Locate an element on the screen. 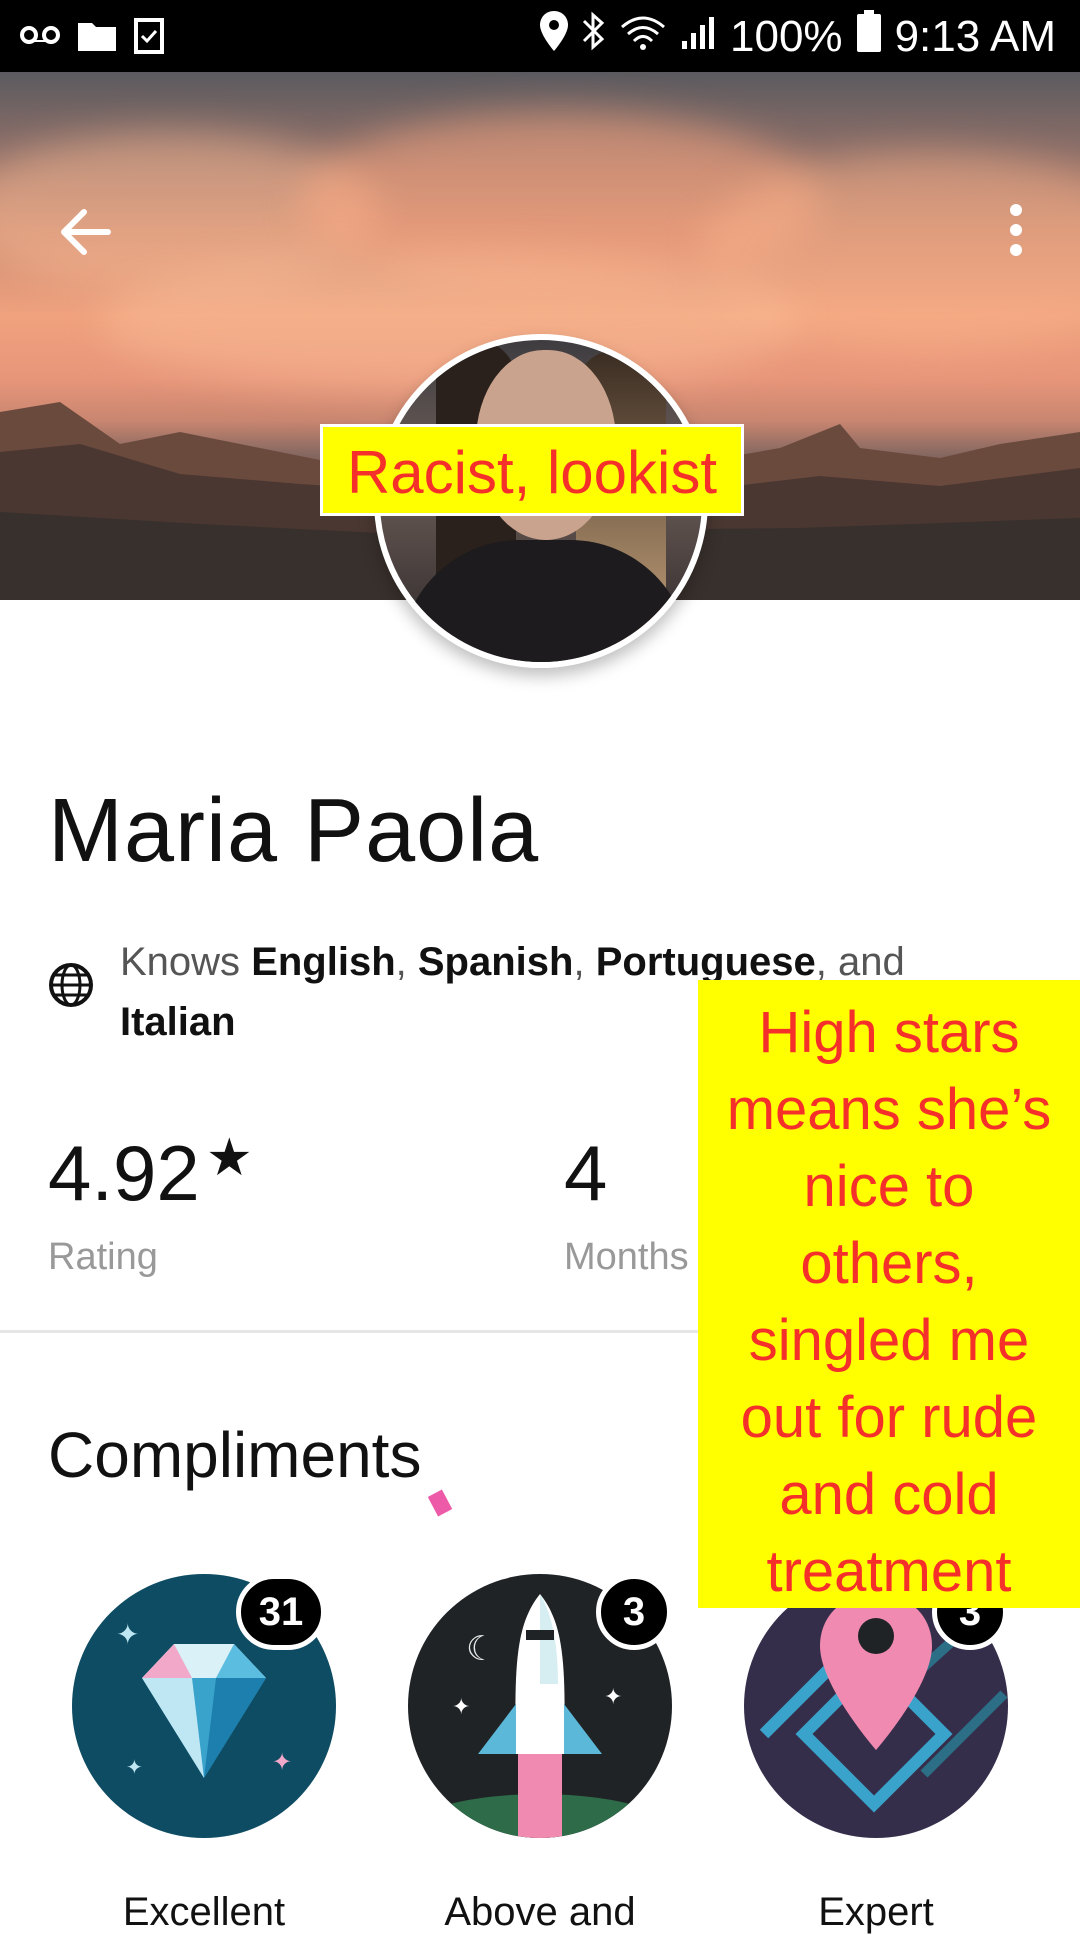 This screenshot has height=1935, width=1080. language-item: Spanish is located at coordinates (495, 962).